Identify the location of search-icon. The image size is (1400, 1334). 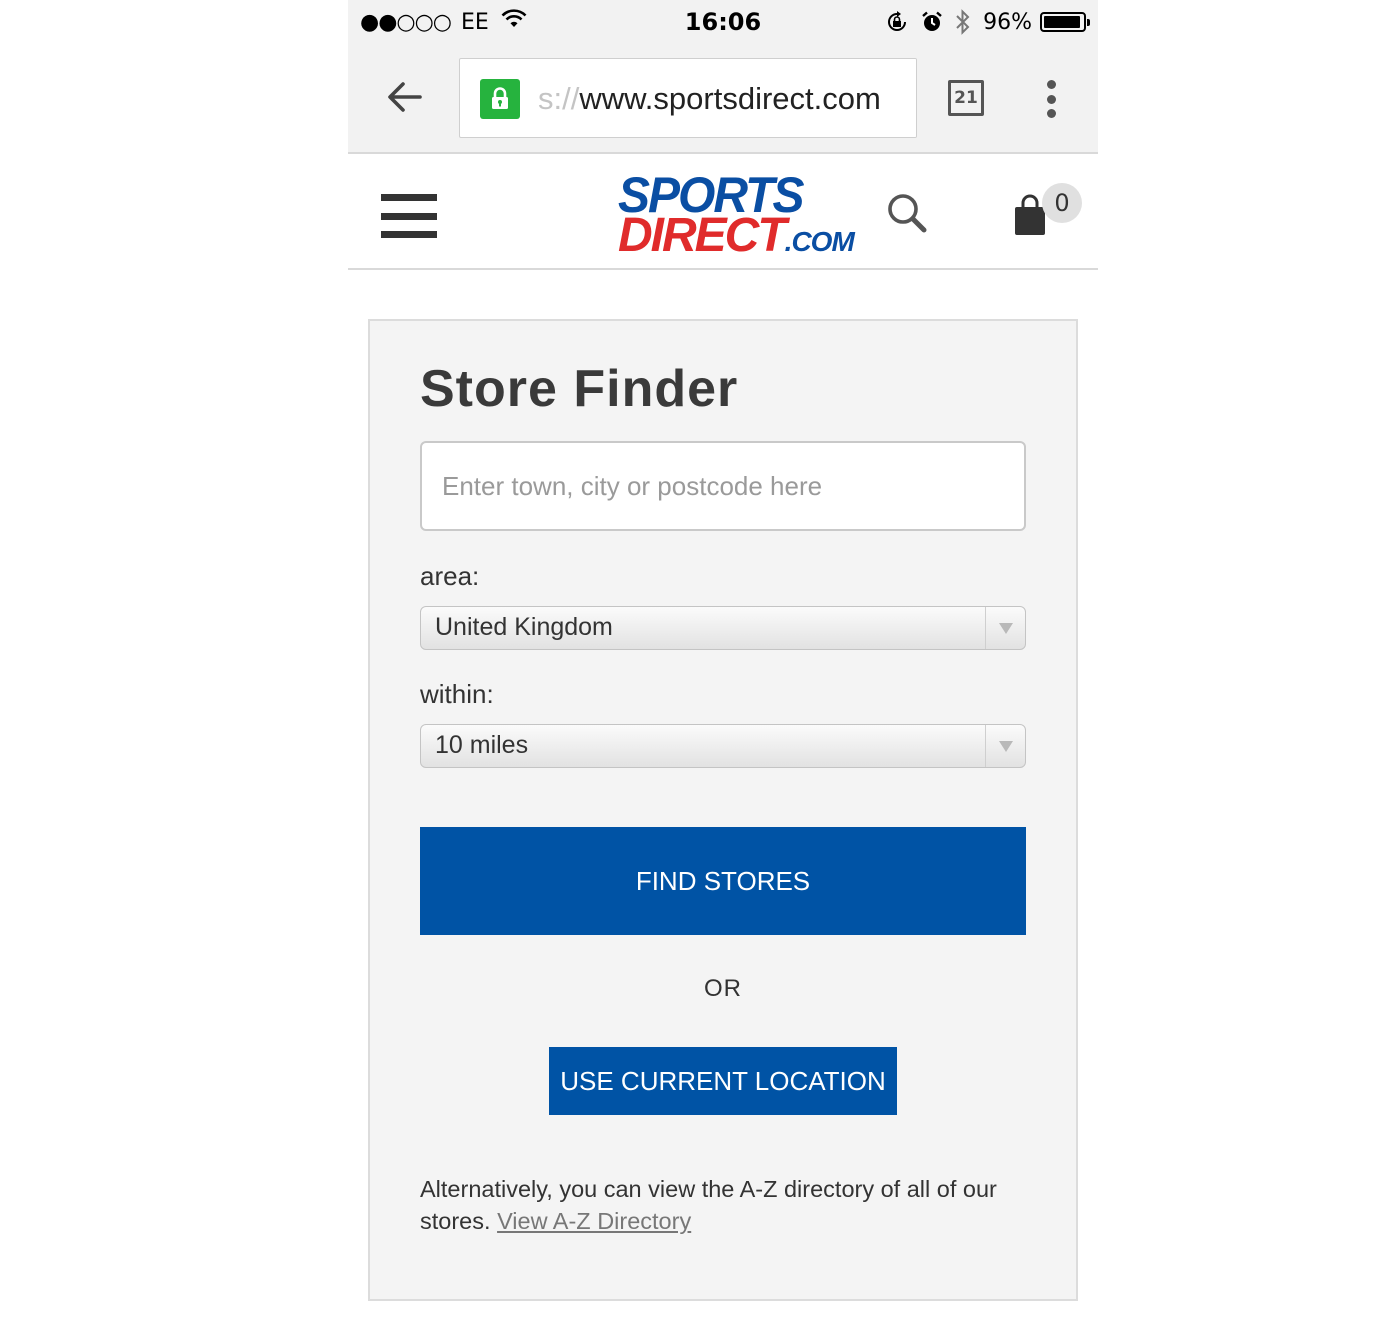
(907, 213).